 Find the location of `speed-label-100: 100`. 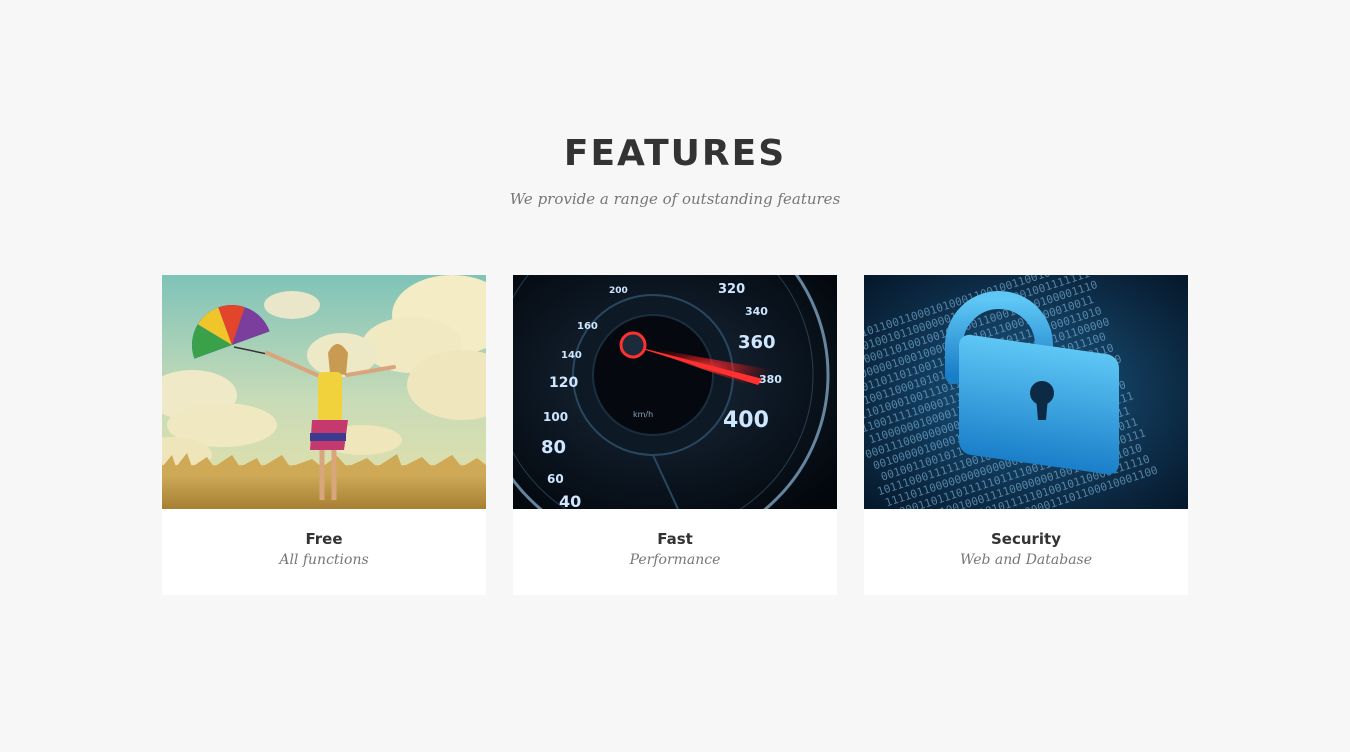

speed-label-100: 100 is located at coordinates (555, 417).